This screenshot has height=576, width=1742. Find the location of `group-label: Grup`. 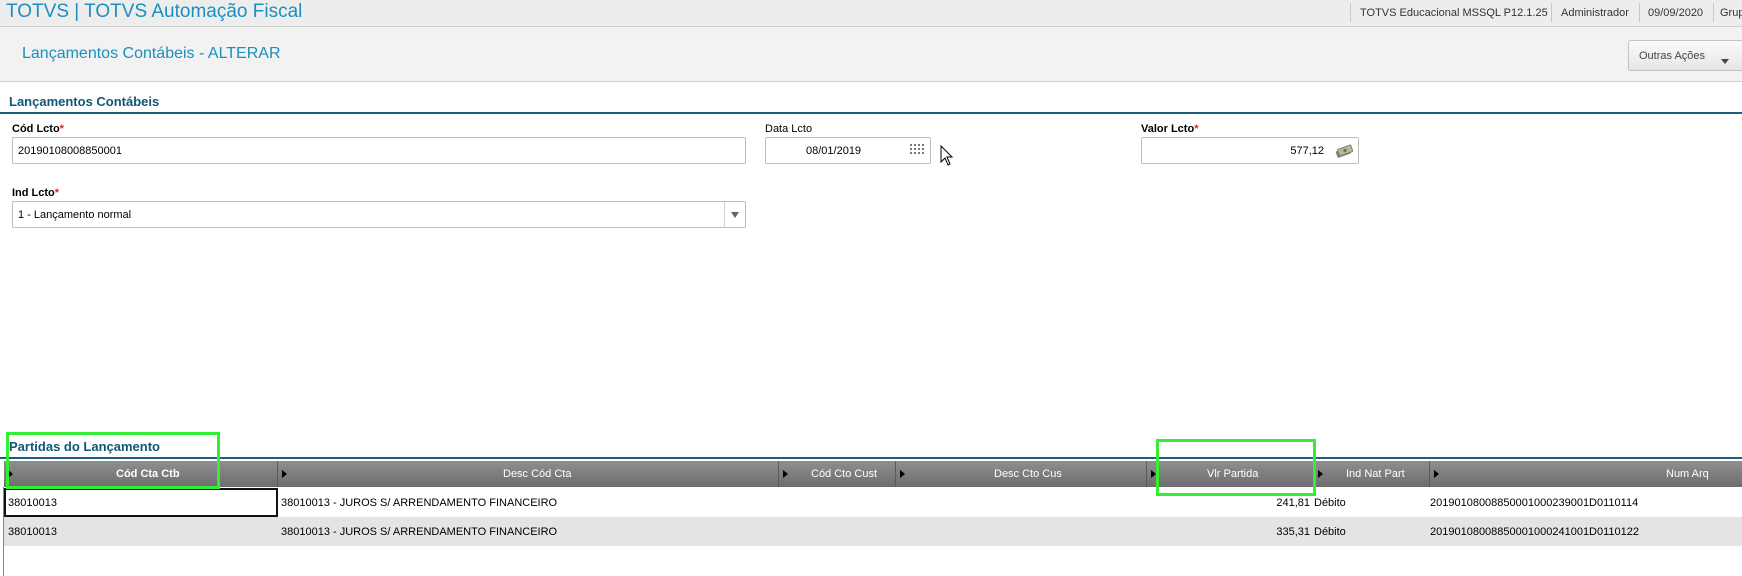

group-label: Grup is located at coordinates (1731, 13).